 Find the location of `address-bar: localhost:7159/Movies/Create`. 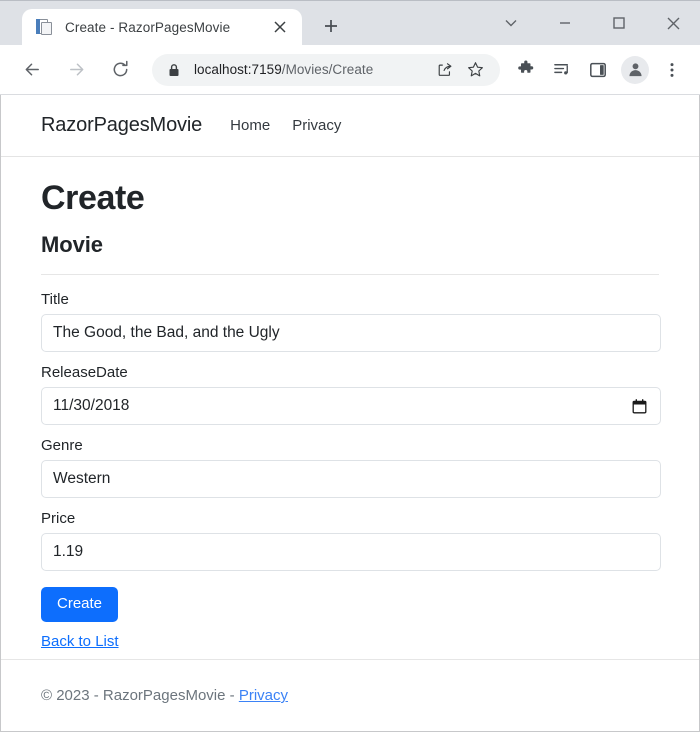

address-bar: localhost:7159/Movies/Create is located at coordinates (326, 69).